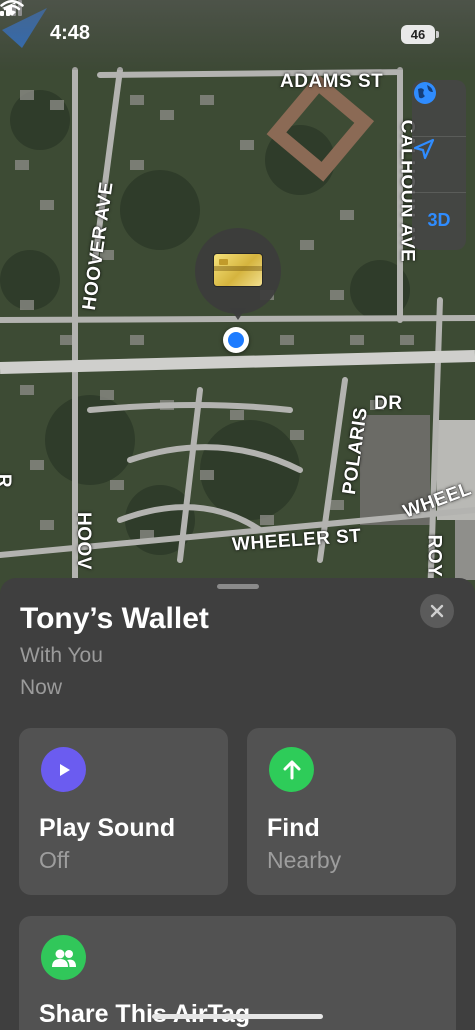  What do you see at coordinates (54, 860) in the screenshot?
I see `play-sound-status: Off` at bounding box center [54, 860].